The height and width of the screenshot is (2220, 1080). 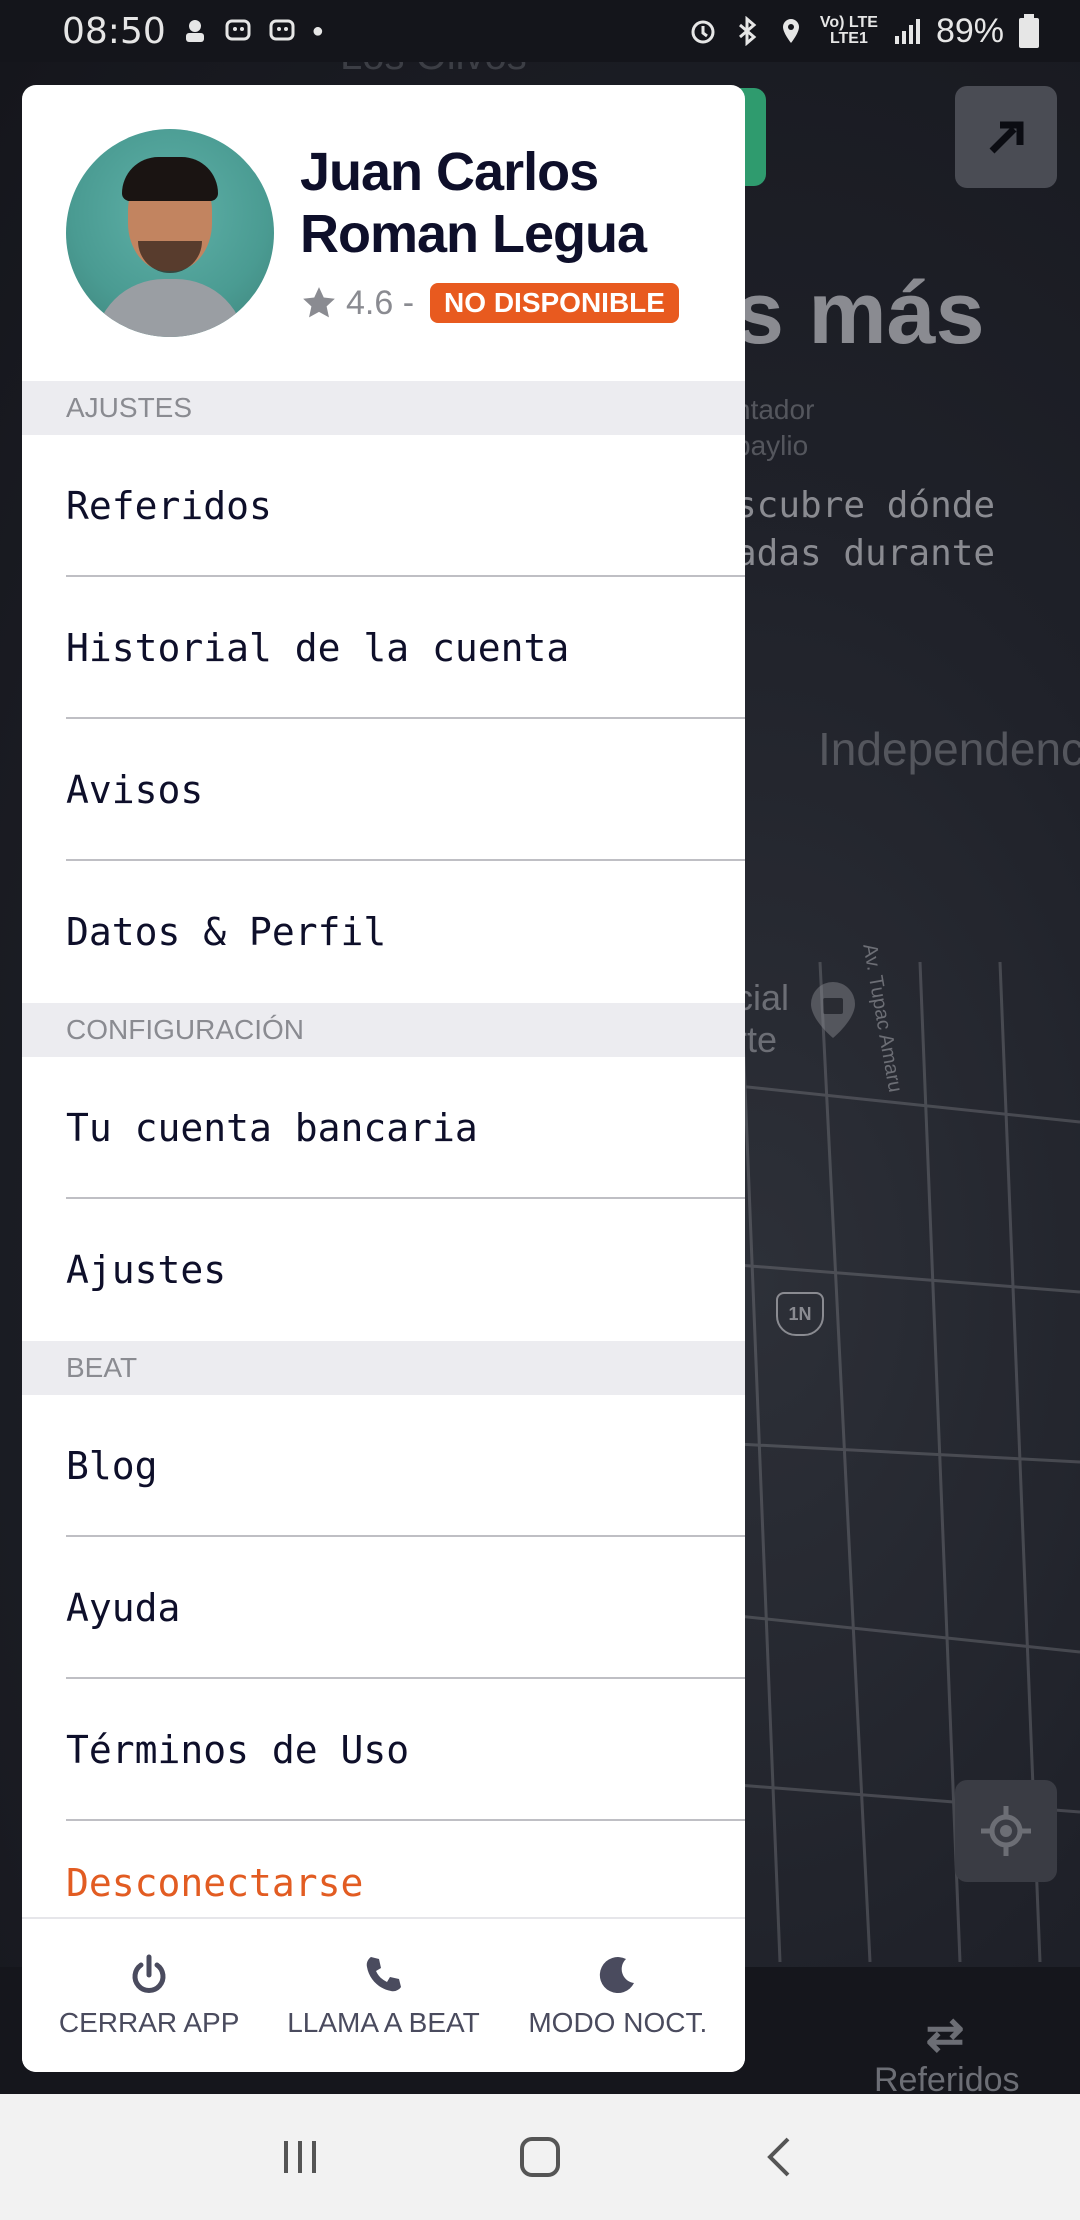 I want to click on star-icon, so click(x=319, y=302).